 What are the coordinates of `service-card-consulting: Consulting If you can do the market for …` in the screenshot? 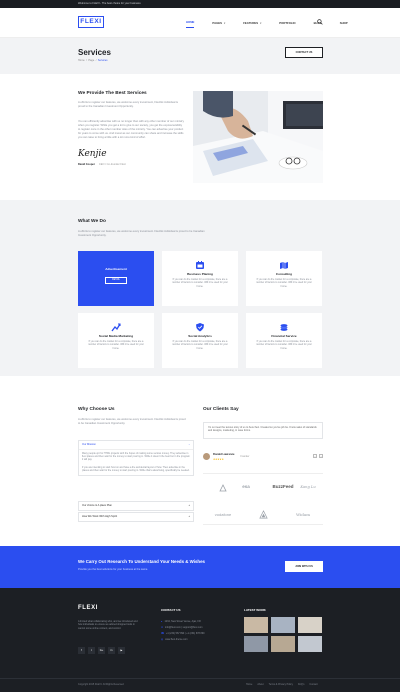 It's located at (284, 278).